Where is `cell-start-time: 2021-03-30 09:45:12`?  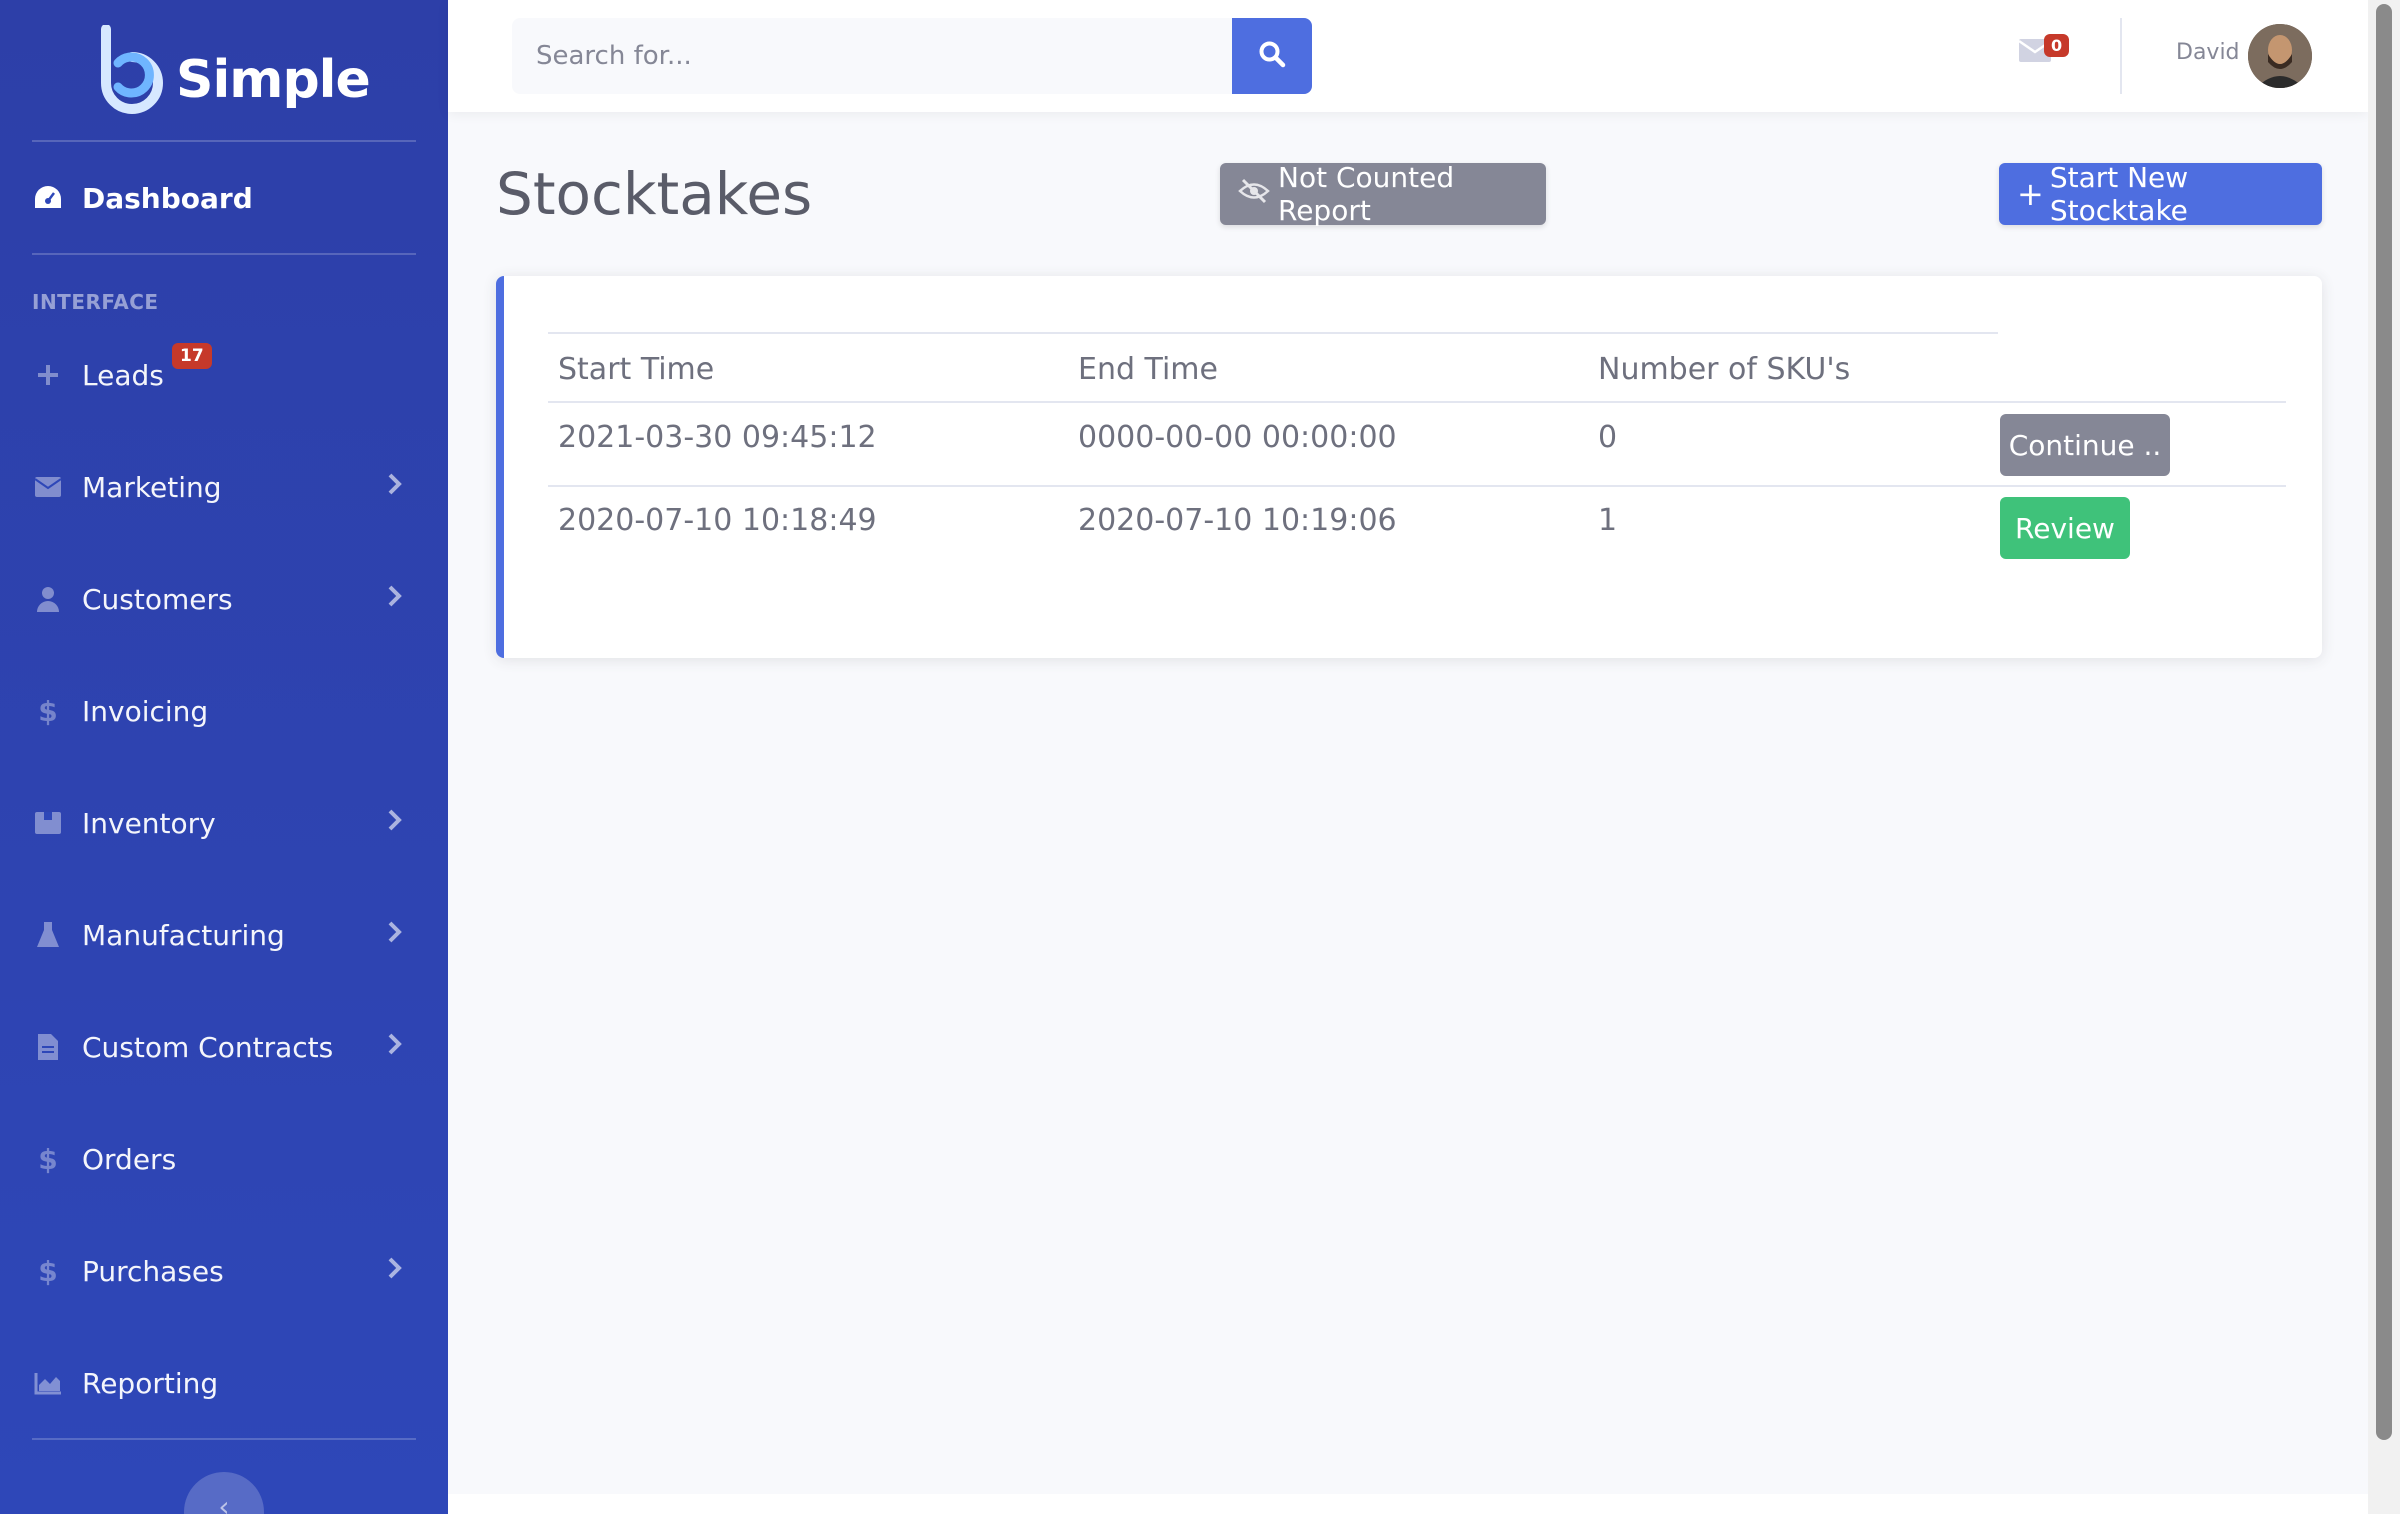 cell-start-time: 2021-03-30 09:45:12 is located at coordinates (717, 437).